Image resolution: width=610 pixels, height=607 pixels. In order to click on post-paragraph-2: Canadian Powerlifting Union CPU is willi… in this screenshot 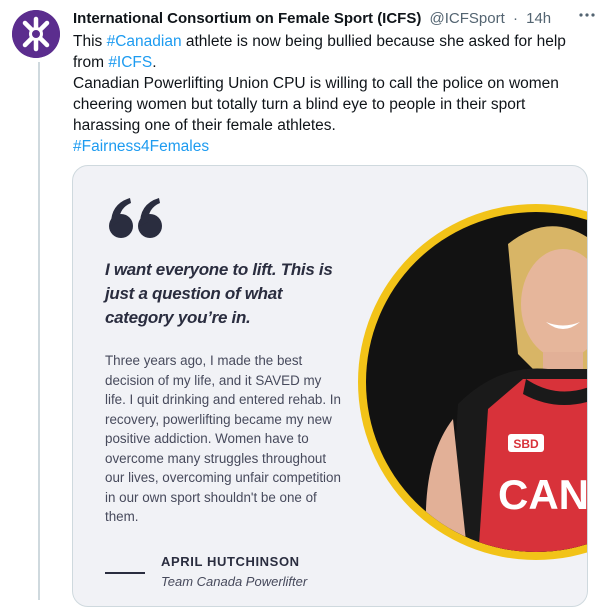, I will do `click(316, 104)`.